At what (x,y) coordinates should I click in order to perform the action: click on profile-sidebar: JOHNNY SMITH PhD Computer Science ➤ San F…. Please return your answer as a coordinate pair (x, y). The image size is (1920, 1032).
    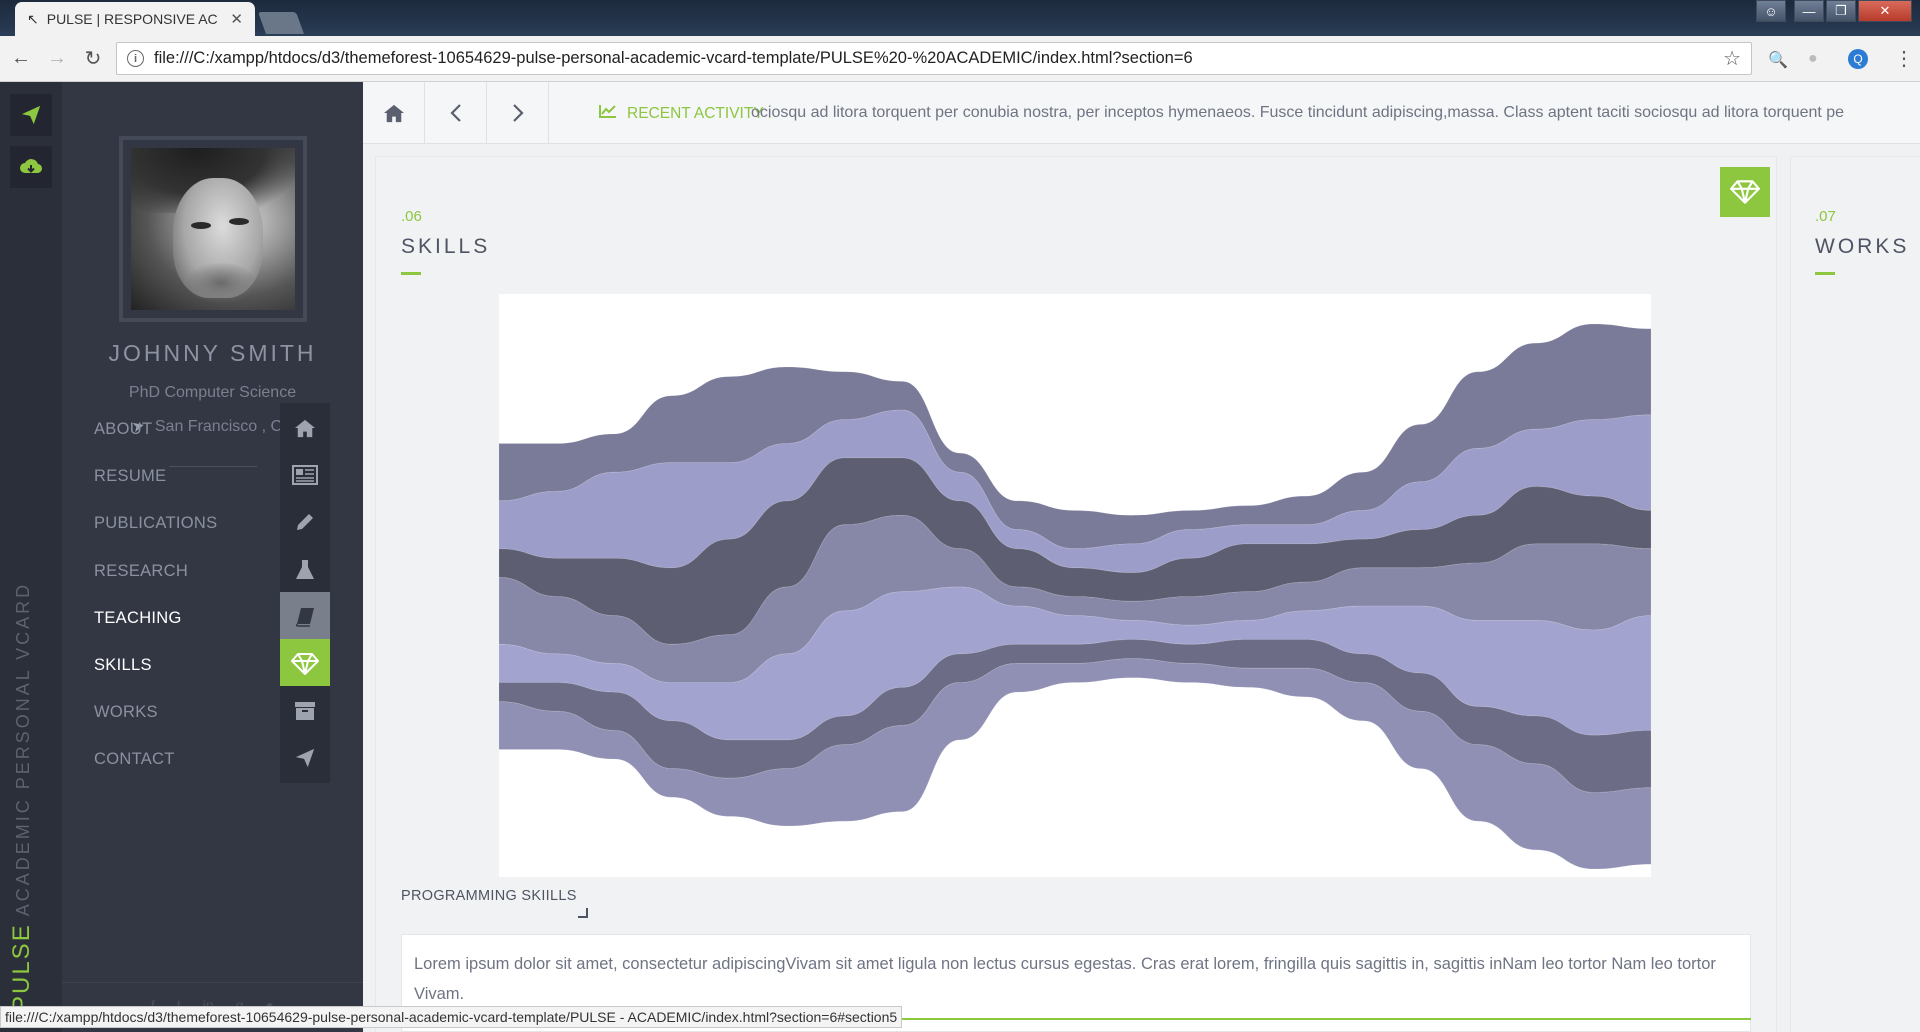
    Looking at the image, I should click on (212, 557).